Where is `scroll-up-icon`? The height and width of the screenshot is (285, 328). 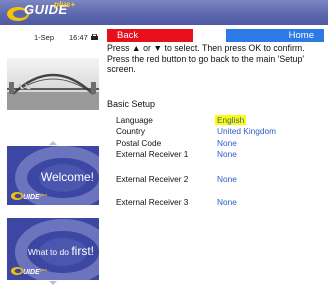
scroll-up-icon is located at coordinates (53, 143).